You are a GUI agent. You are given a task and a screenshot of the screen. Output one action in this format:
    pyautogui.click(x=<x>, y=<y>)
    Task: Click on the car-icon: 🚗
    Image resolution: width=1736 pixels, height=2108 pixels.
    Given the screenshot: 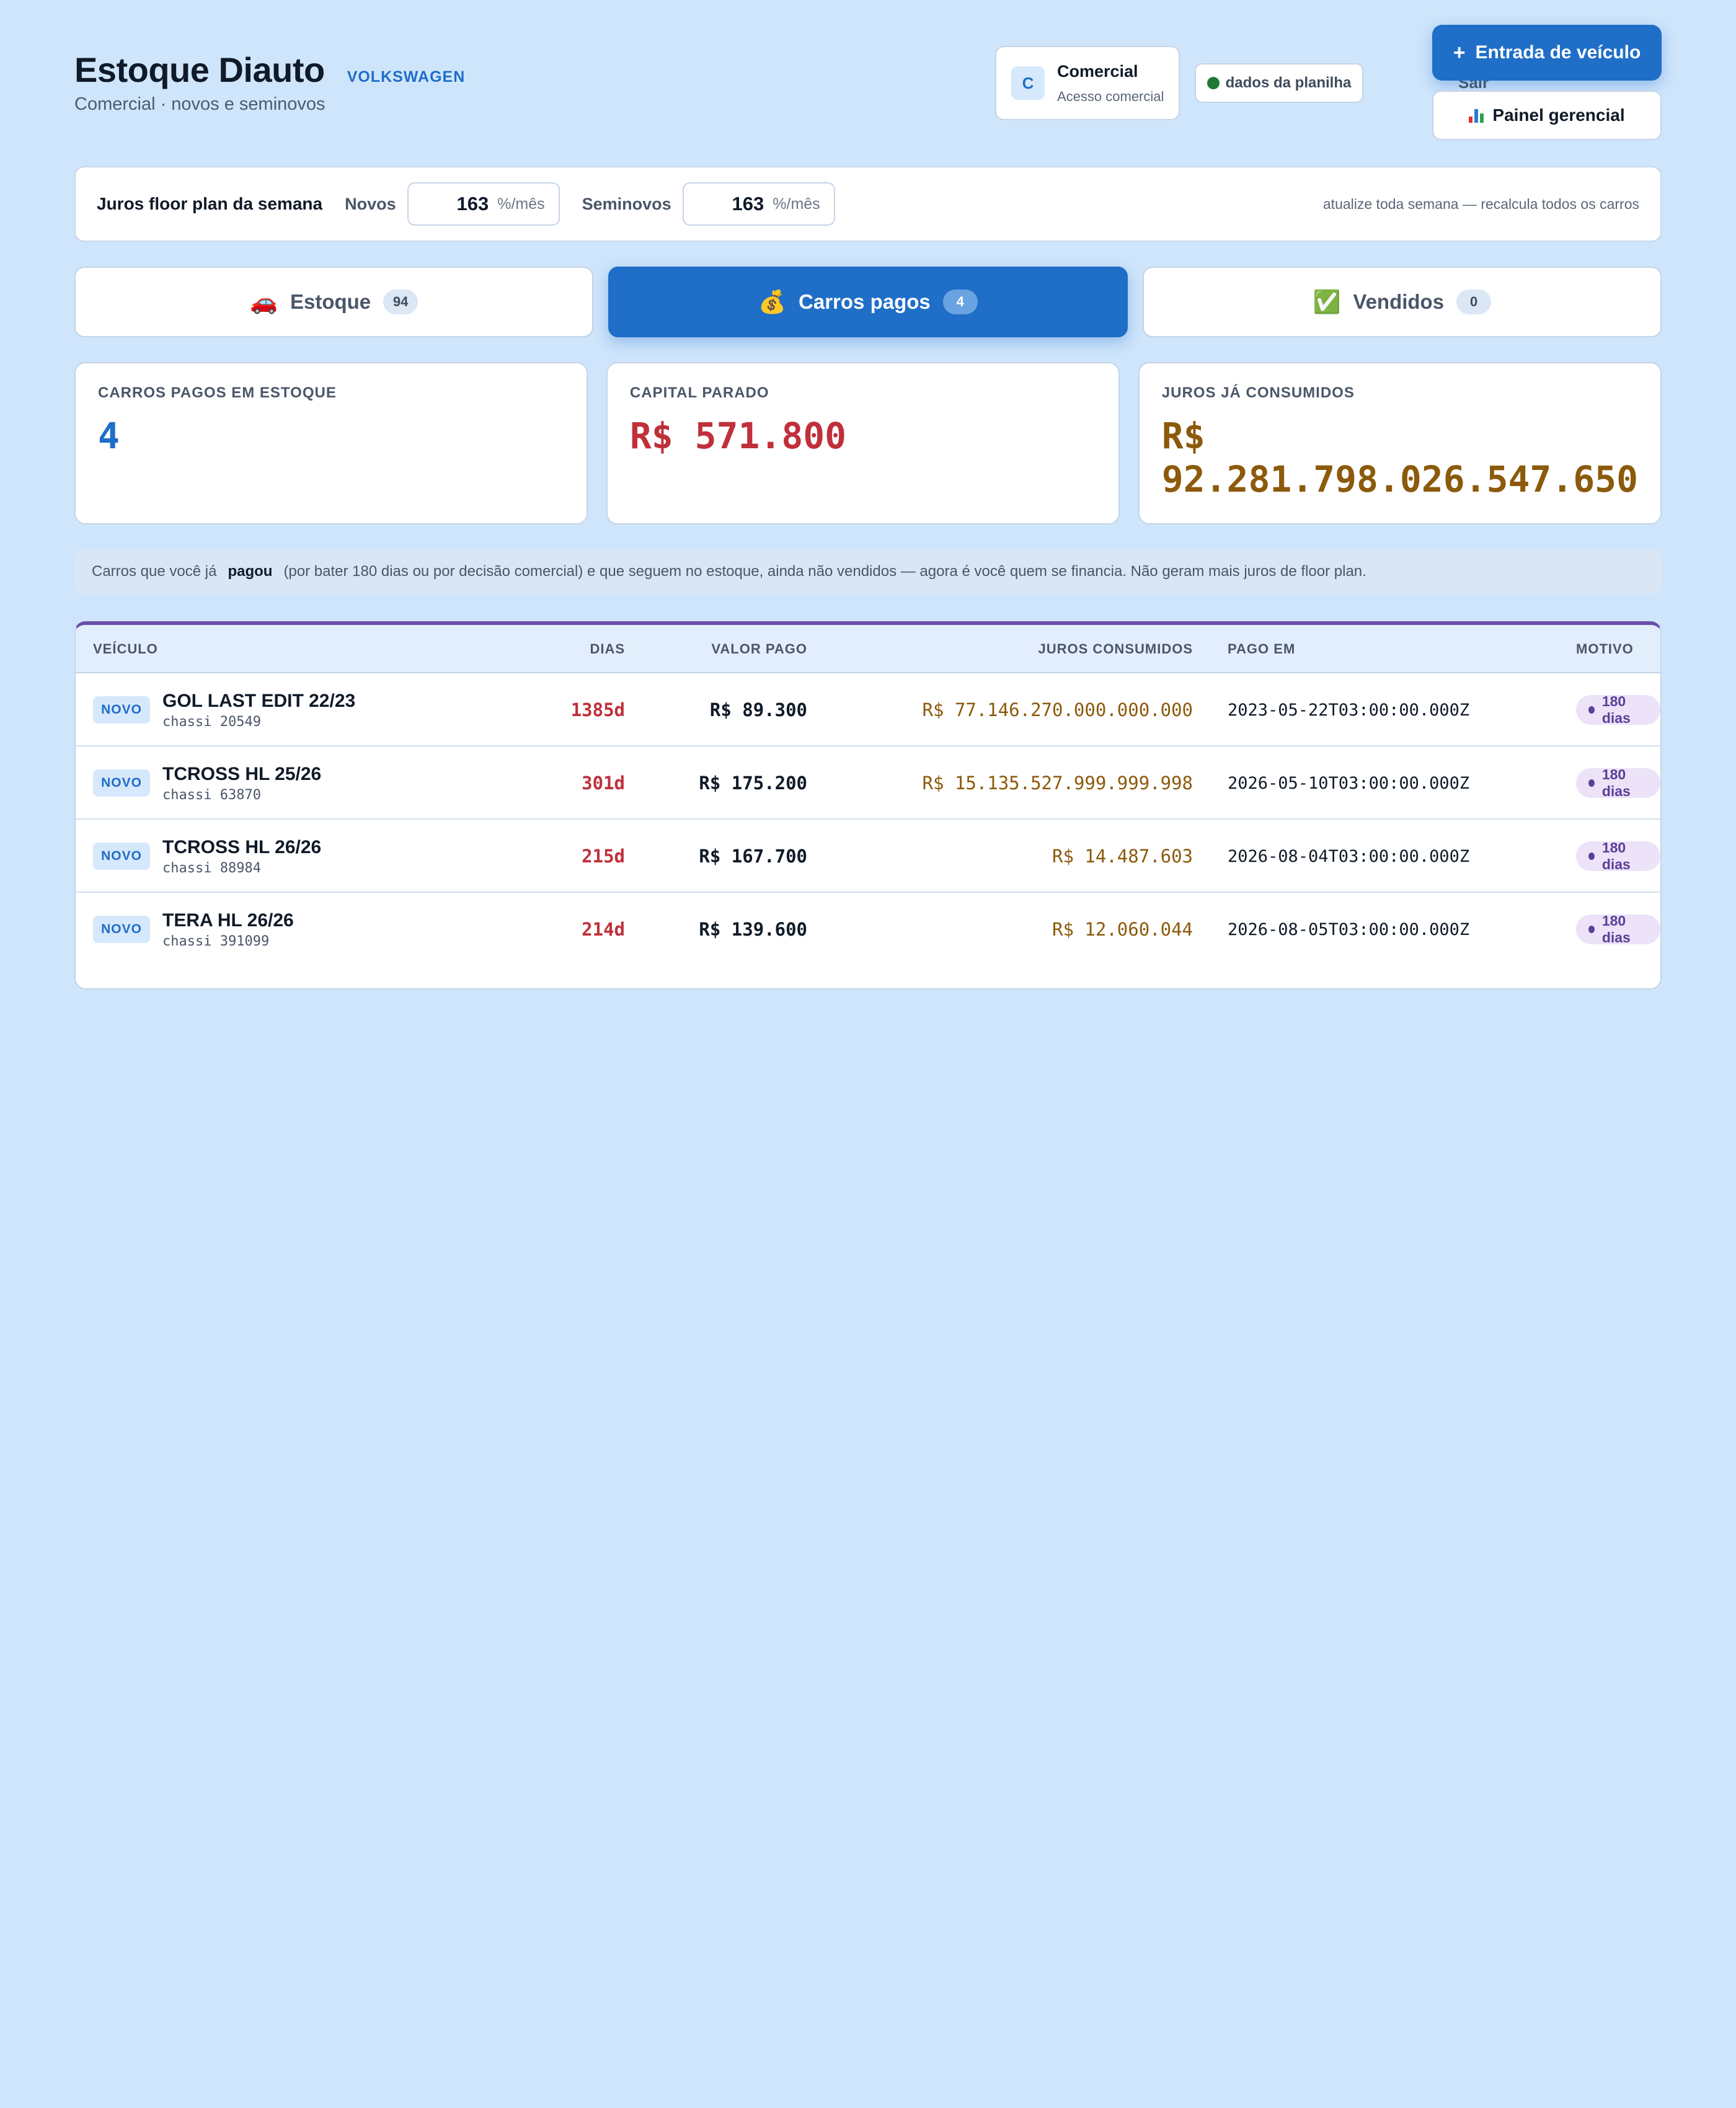 What is the action you would take?
    pyautogui.click(x=264, y=301)
    